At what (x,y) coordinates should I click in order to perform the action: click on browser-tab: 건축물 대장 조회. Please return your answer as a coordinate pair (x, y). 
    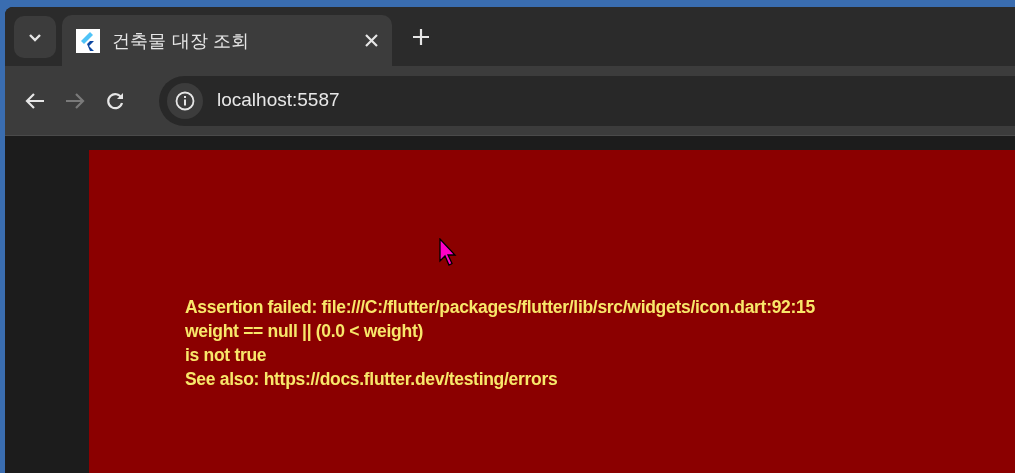
    Looking at the image, I should click on (227, 40).